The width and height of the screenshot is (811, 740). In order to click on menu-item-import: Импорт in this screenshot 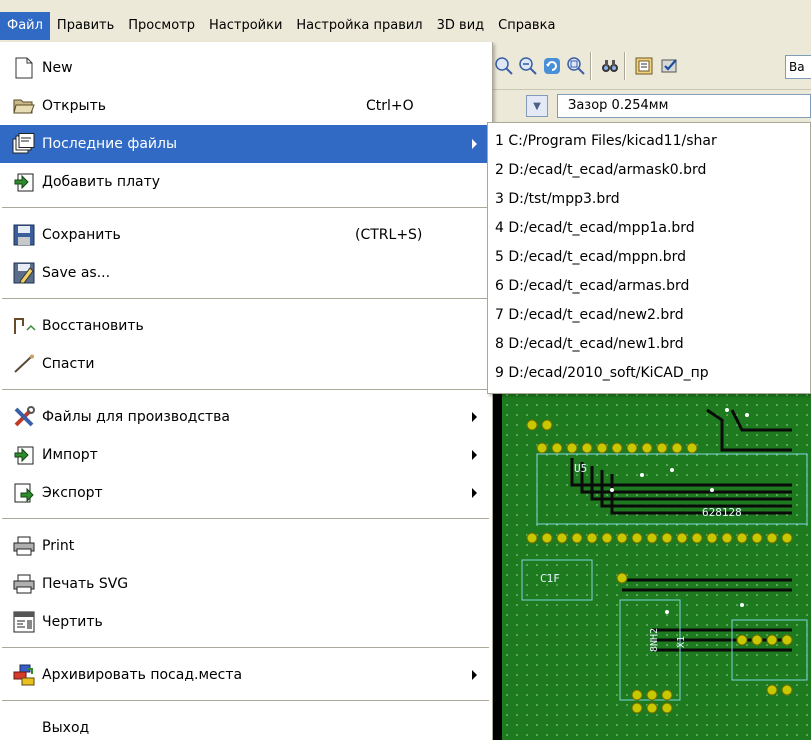, I will do `click(245, 455)`.